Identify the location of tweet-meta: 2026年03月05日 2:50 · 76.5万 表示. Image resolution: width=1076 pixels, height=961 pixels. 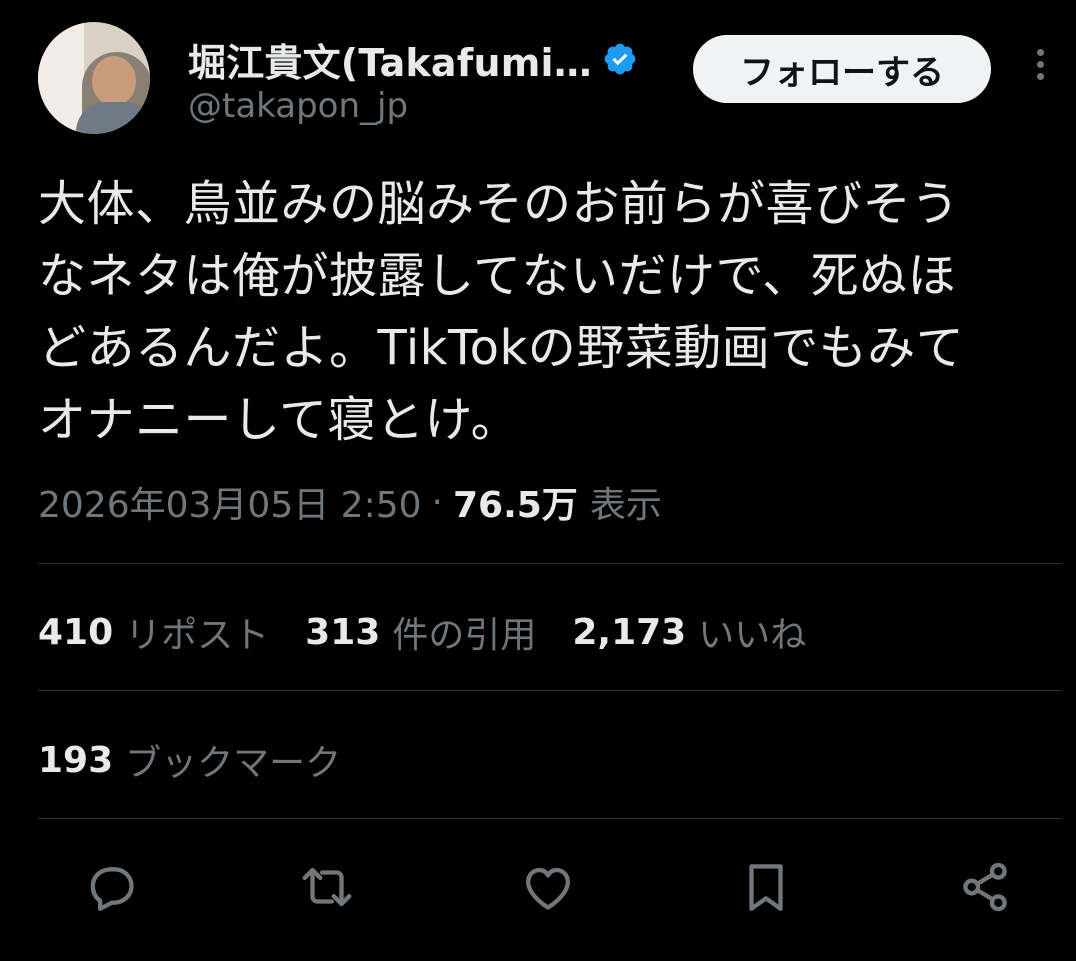
(350, 502).